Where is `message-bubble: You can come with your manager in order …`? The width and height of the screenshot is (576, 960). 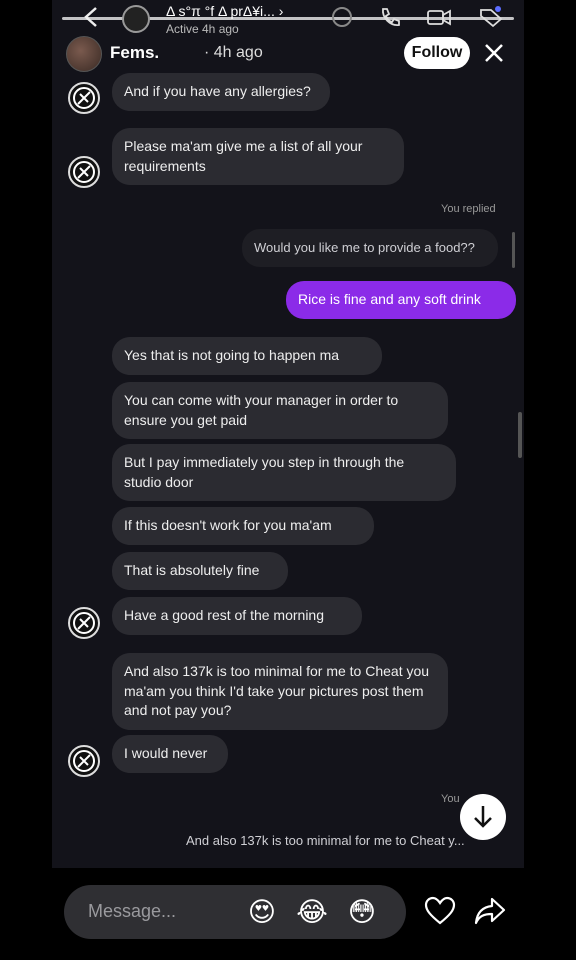 message-bubble: You can come with your manager in order … is located at coordinates (280, 410).